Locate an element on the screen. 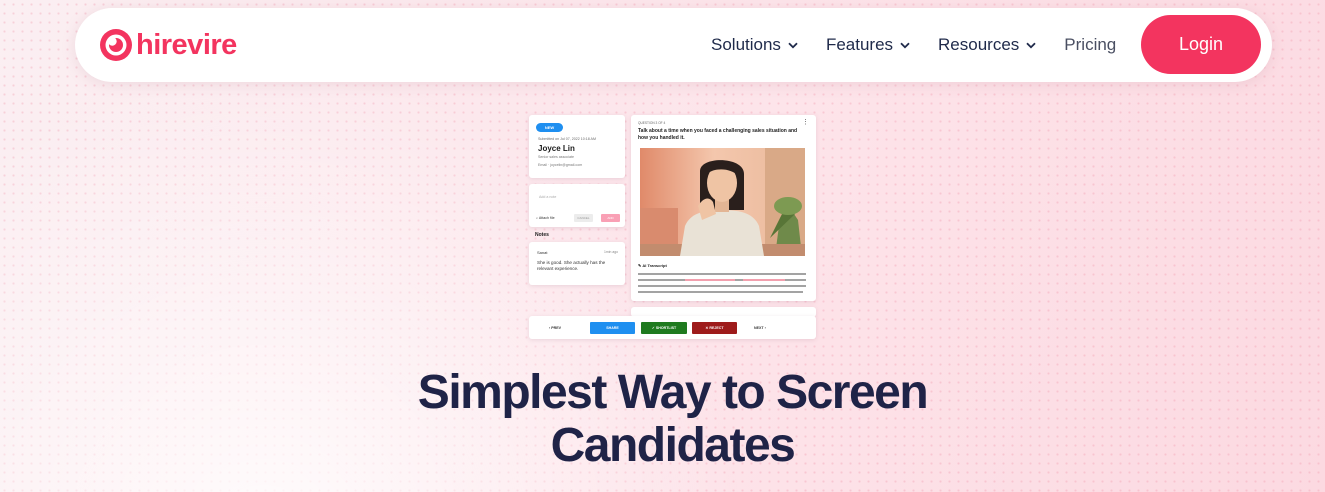 Image resolution: width=1325 pixels, height=492 pixels. candidate-video-thumbnail is located at coordinates (722, 202).